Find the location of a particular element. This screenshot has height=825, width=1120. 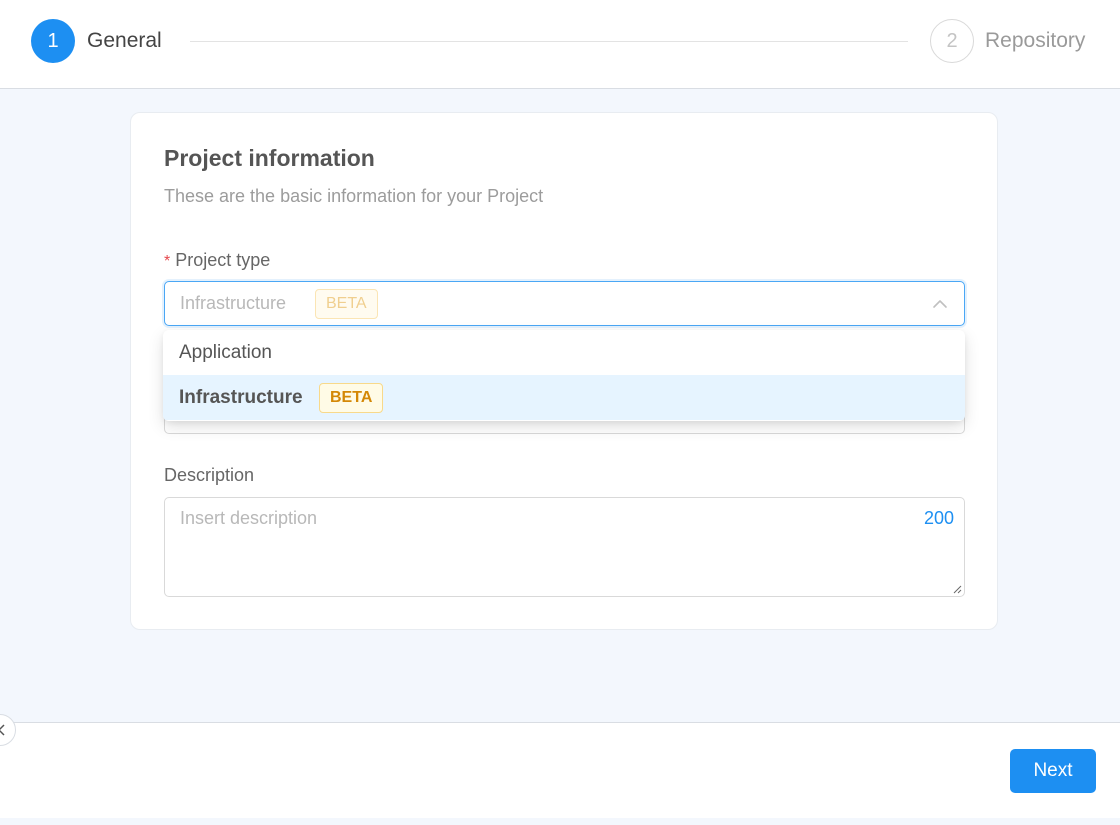

resize-handle-icon is located at coordinates (957, 589).